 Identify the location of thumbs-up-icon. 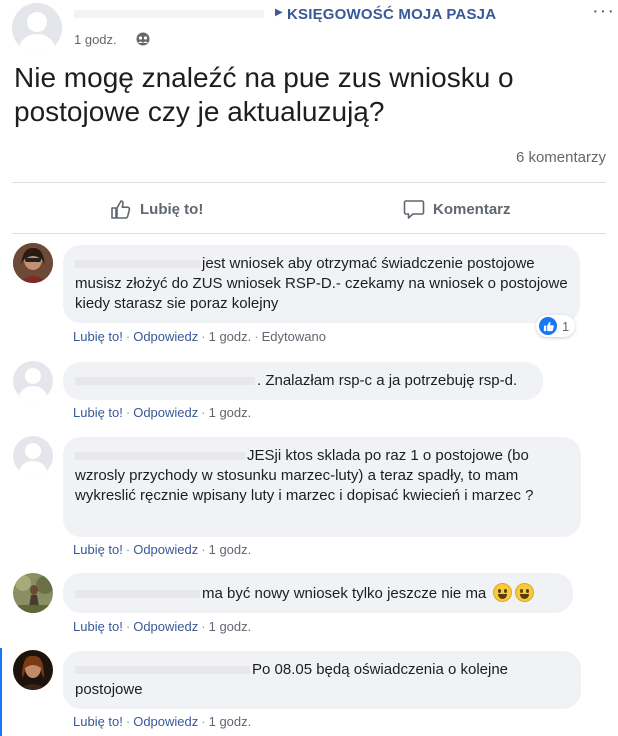
(121, 209).